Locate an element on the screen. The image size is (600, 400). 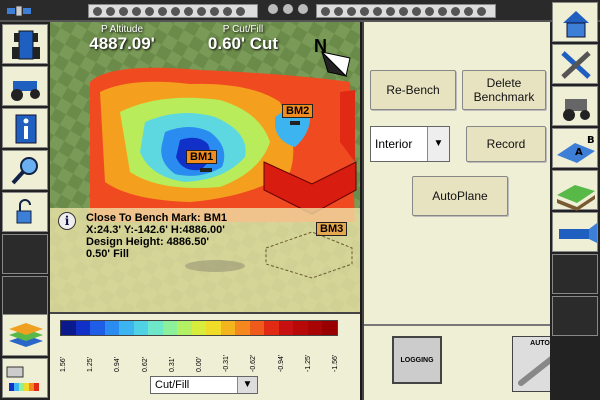
zoom-button is located at coordinates (25, 170).